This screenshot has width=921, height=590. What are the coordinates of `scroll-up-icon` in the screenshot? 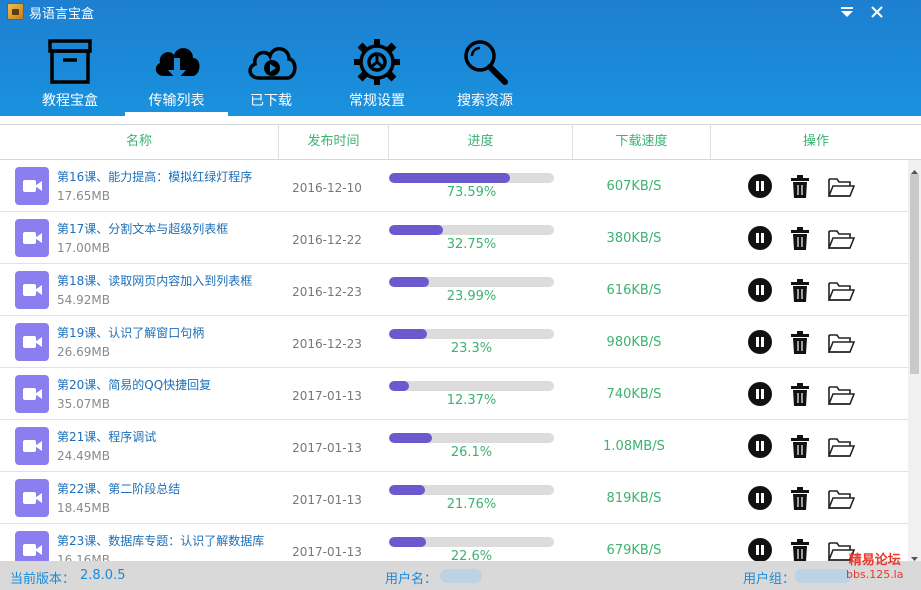 It's located at (914, 168).